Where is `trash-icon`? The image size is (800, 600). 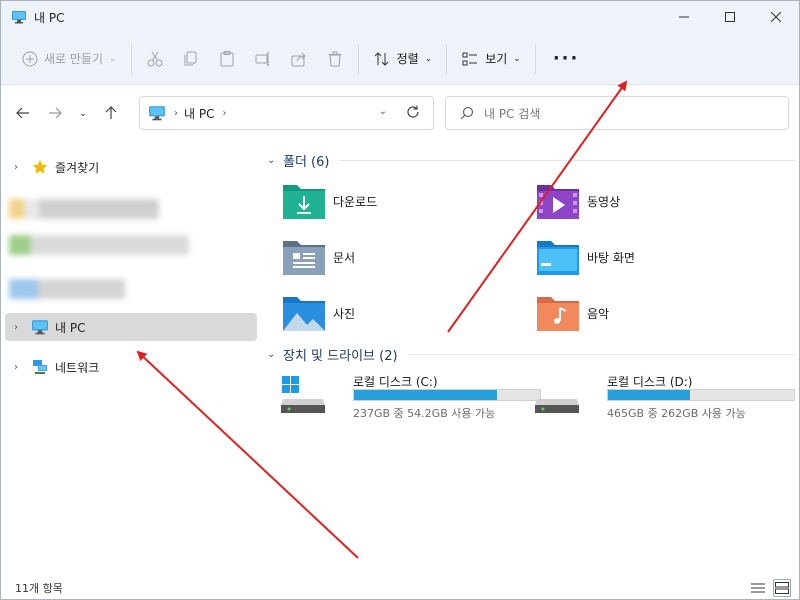
trash-icon is located at coordinates (335, 58).